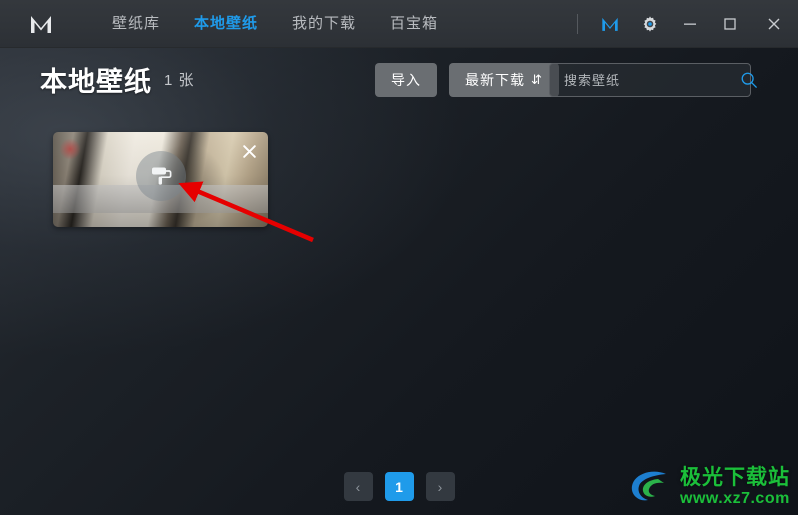  I want to click on toolbar-separator, so click(577, 24).